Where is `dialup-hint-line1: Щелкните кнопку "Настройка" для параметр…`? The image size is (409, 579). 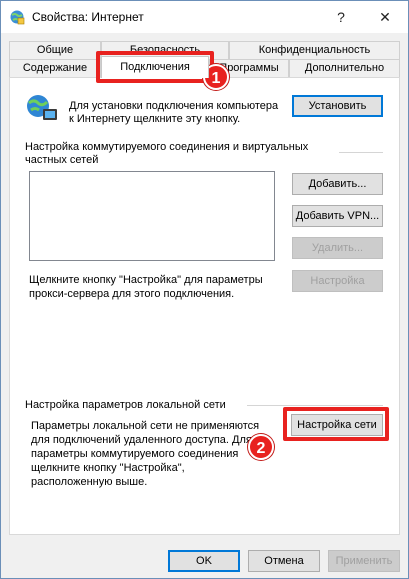 dialup-hint-line1: Щелкните кнопку "Настройка" для параметр… is located at coordinates (146, 280).